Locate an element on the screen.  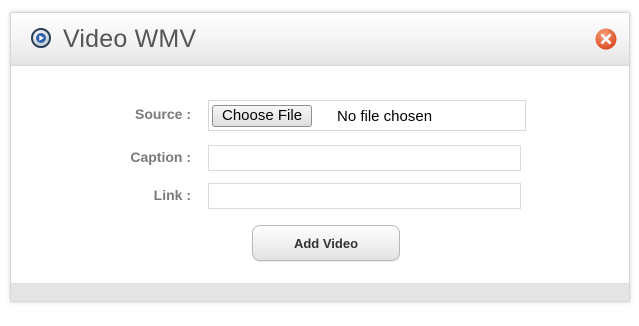
dialog-title: Video WMV is located at coordinates (130, 39).